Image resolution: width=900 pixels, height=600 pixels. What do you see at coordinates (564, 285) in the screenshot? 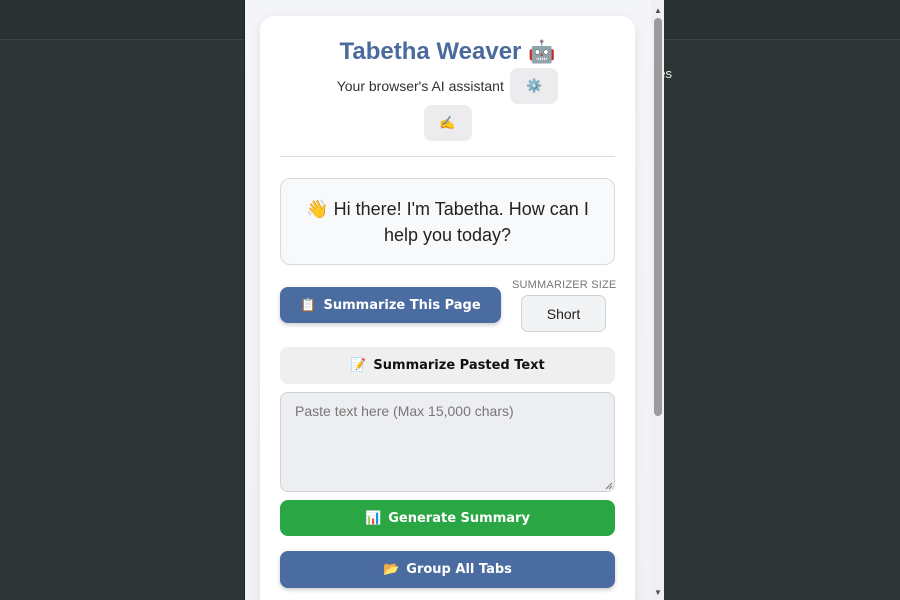
I see `summarizer-size-label: SUMMARIZER SIZE` at bounding box center [564, 285].